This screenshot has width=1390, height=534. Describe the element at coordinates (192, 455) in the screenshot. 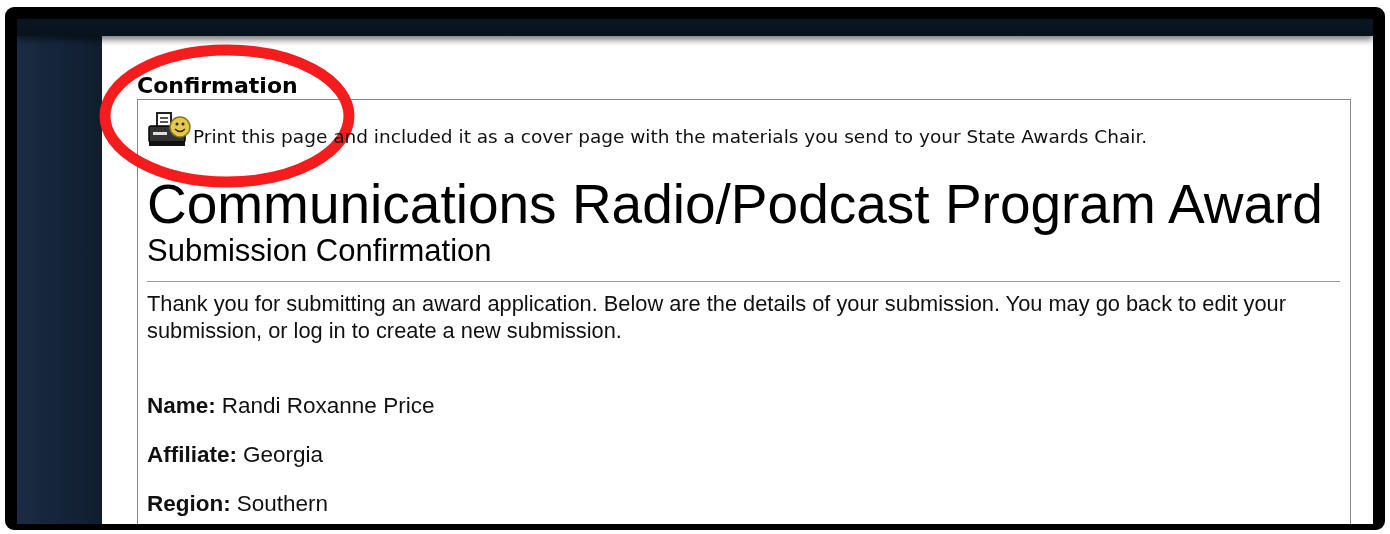

I see `field-label: Affiliate:` at that location.